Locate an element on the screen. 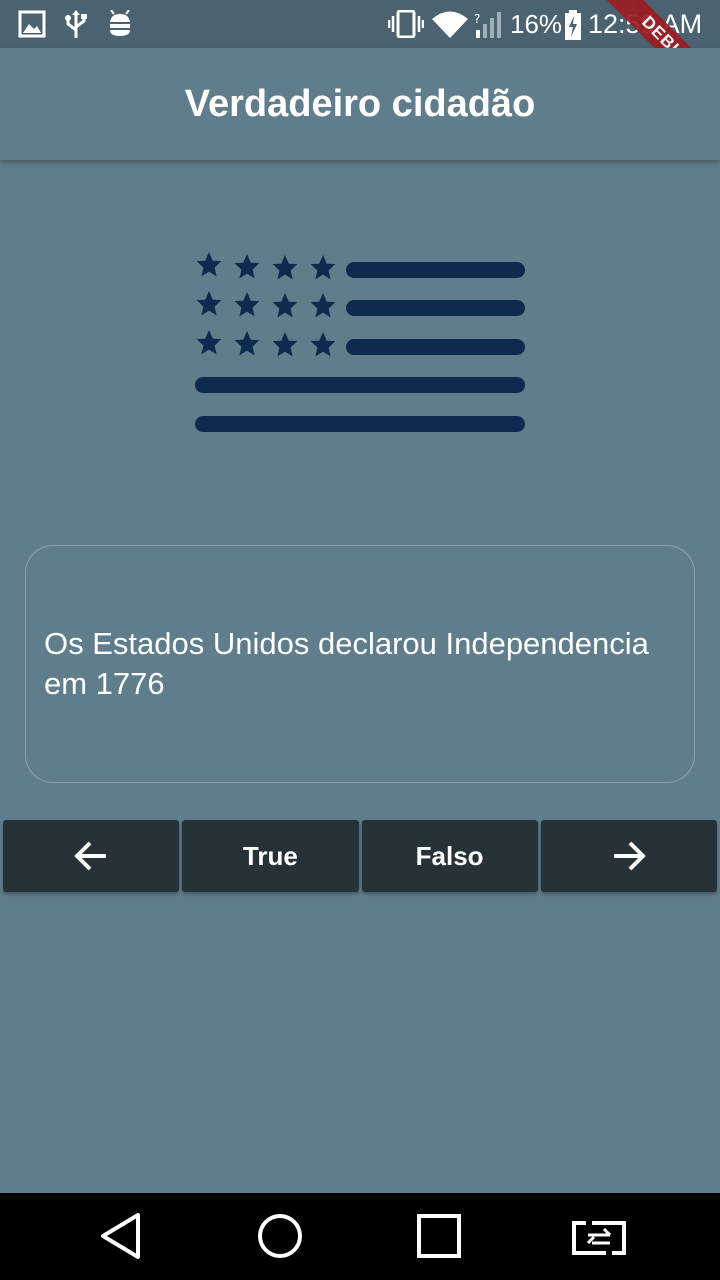 The image size is (720, 1280). previous-button is located at coordinates (91, 856).